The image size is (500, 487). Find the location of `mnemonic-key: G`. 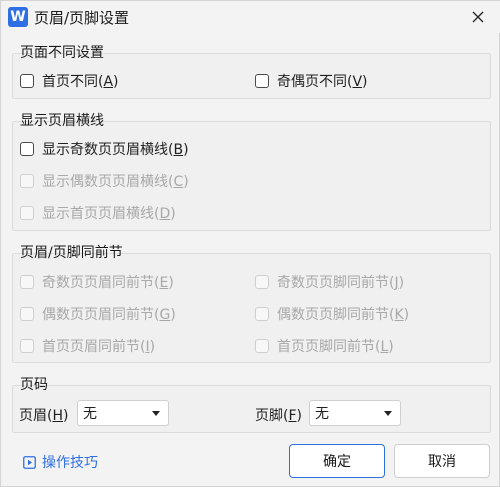

mnemonic-key: G is located at coordinates (165, 315).